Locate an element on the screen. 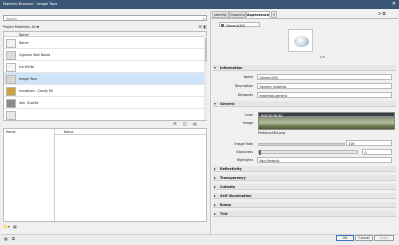 The height and width of the screenshot is (245, 399). panel-toggle-icon: ◫ is located at coordinates (185, 123).